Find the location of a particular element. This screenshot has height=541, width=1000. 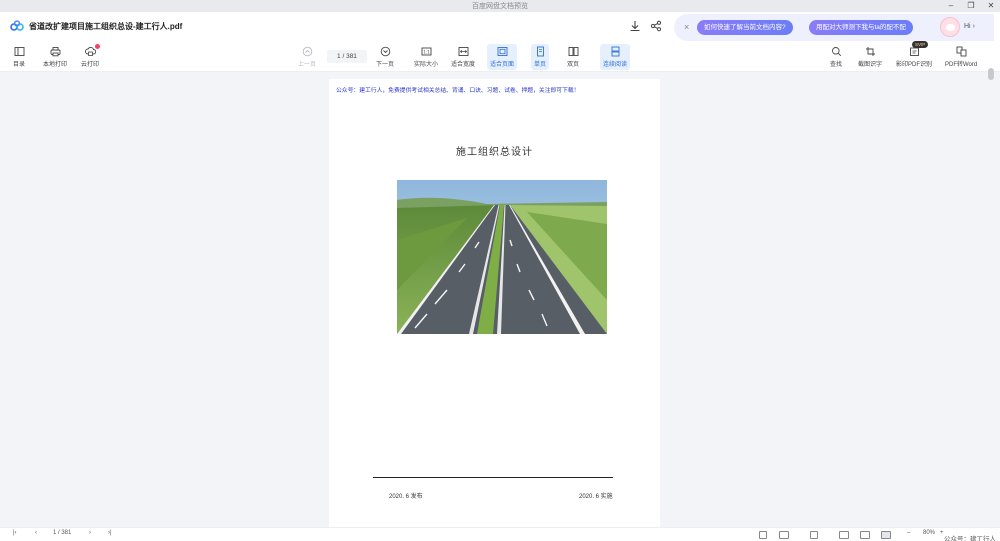

fit-width-view-icon is located at coordinates (865, 535).